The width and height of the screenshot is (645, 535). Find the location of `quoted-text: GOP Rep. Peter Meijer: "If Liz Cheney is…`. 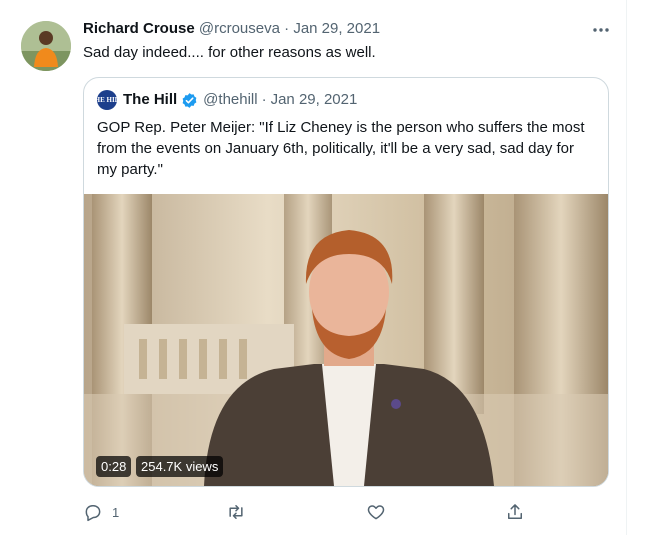

quoted-text: GOP Rep. Peter Meijer: "If Liz Cheney is… is located at coordinates (341, 148).